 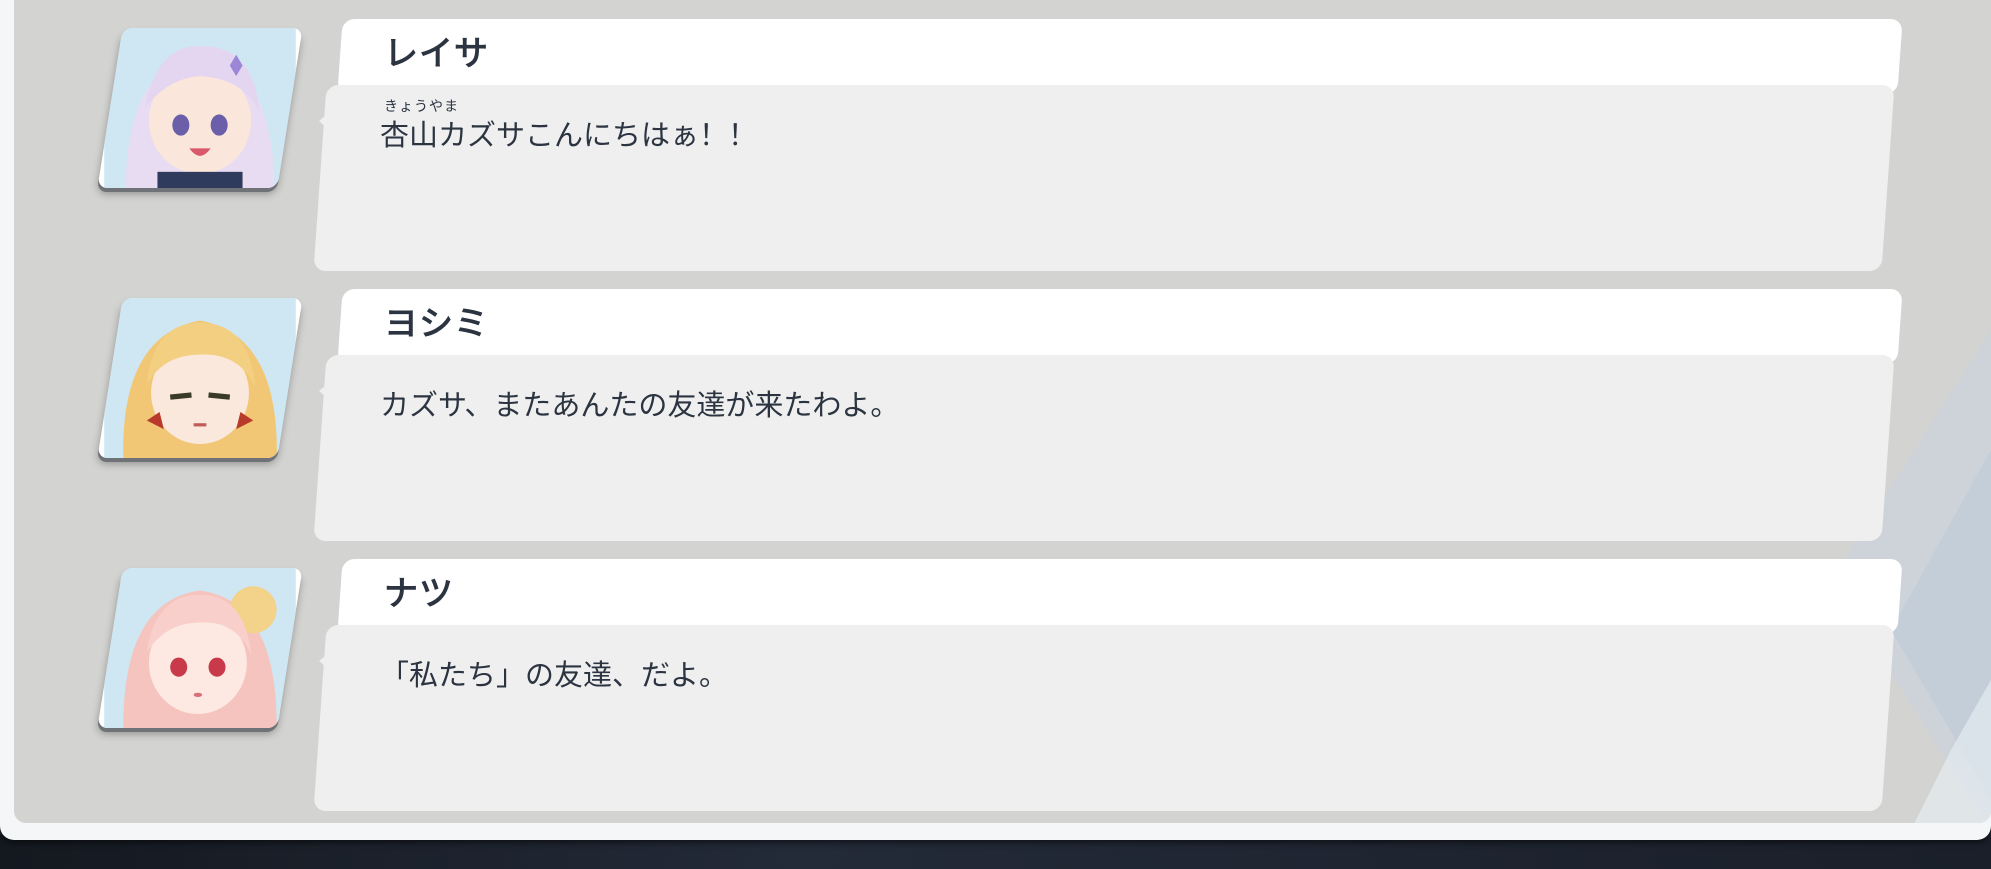 What do you see at coordinates (419, 594) in the screenshot?
I see `speaker-name: ナツ` at bounding box center [419, 594].